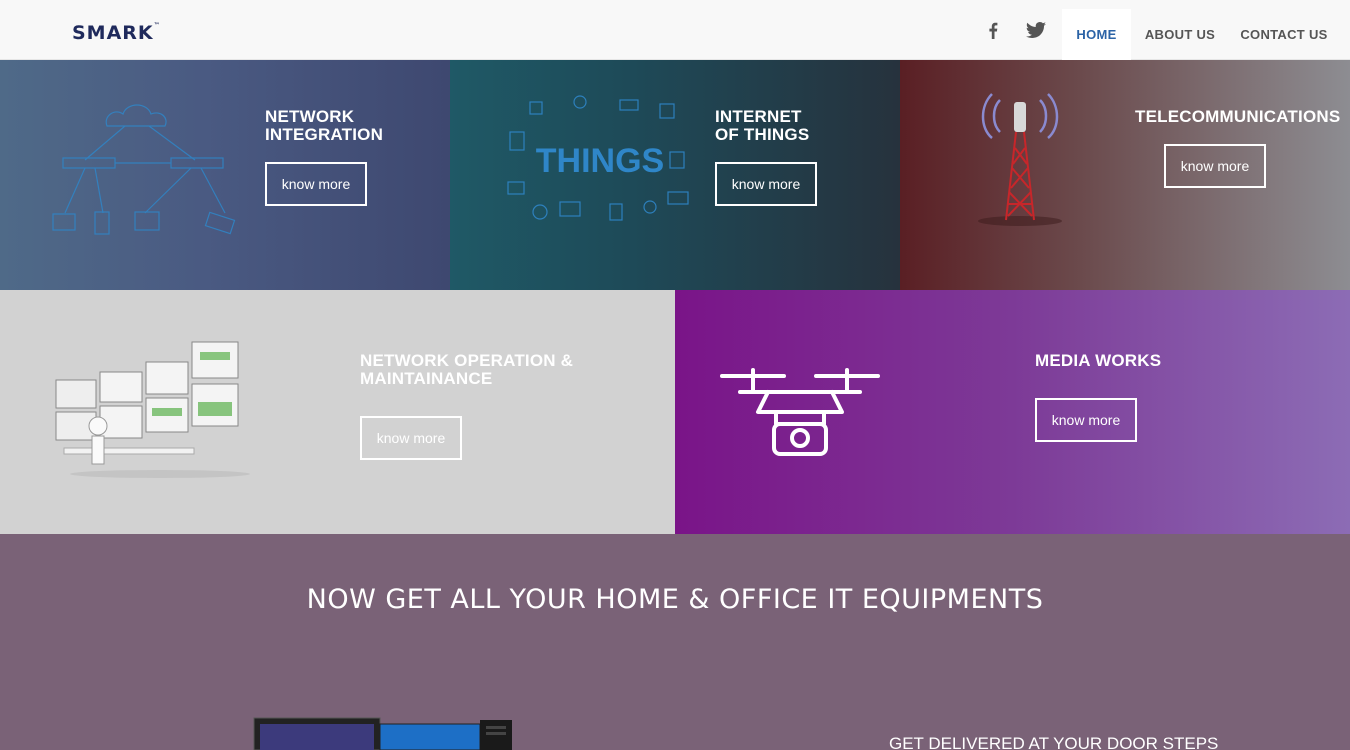 This screenshot has height=750, width=1350. Describe the element at coordinates (675, 30) in the screenshot. I see `site-header: SMARK™ HOME ABOUT US CONTACT US` at that location.